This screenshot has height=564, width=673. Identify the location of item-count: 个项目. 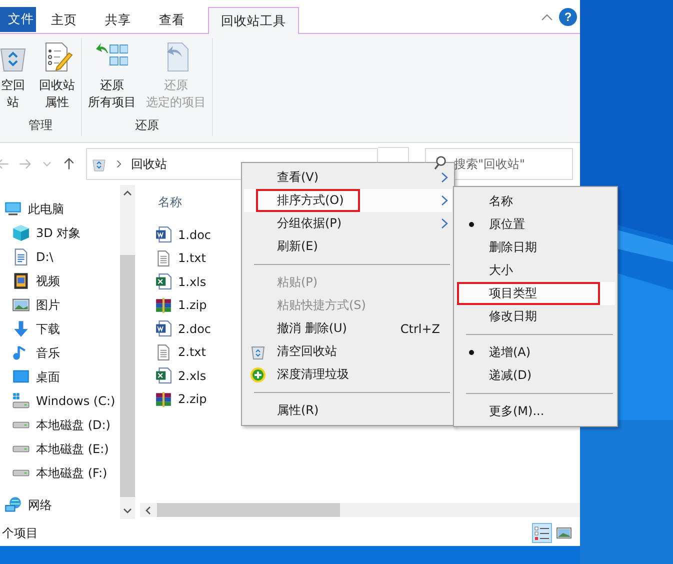
(20, 533).